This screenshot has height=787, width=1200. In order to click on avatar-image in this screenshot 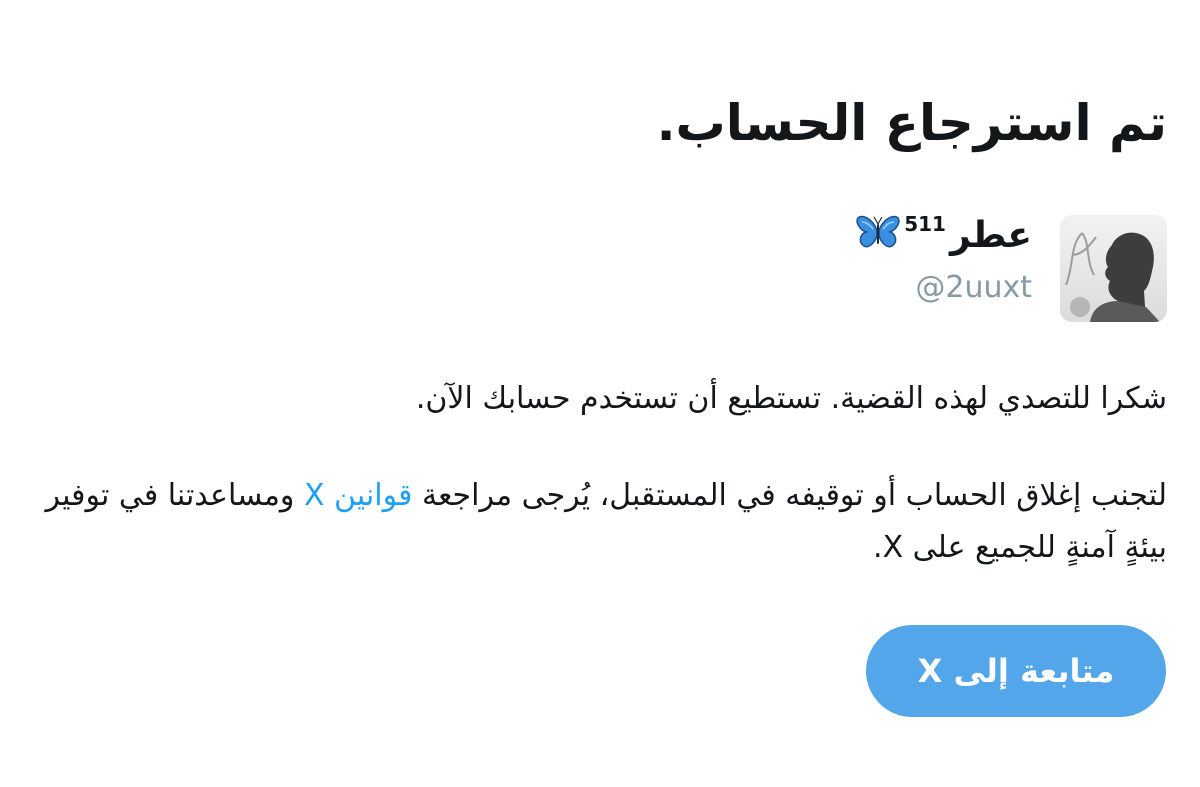, I will do `click(1113, 268)`.